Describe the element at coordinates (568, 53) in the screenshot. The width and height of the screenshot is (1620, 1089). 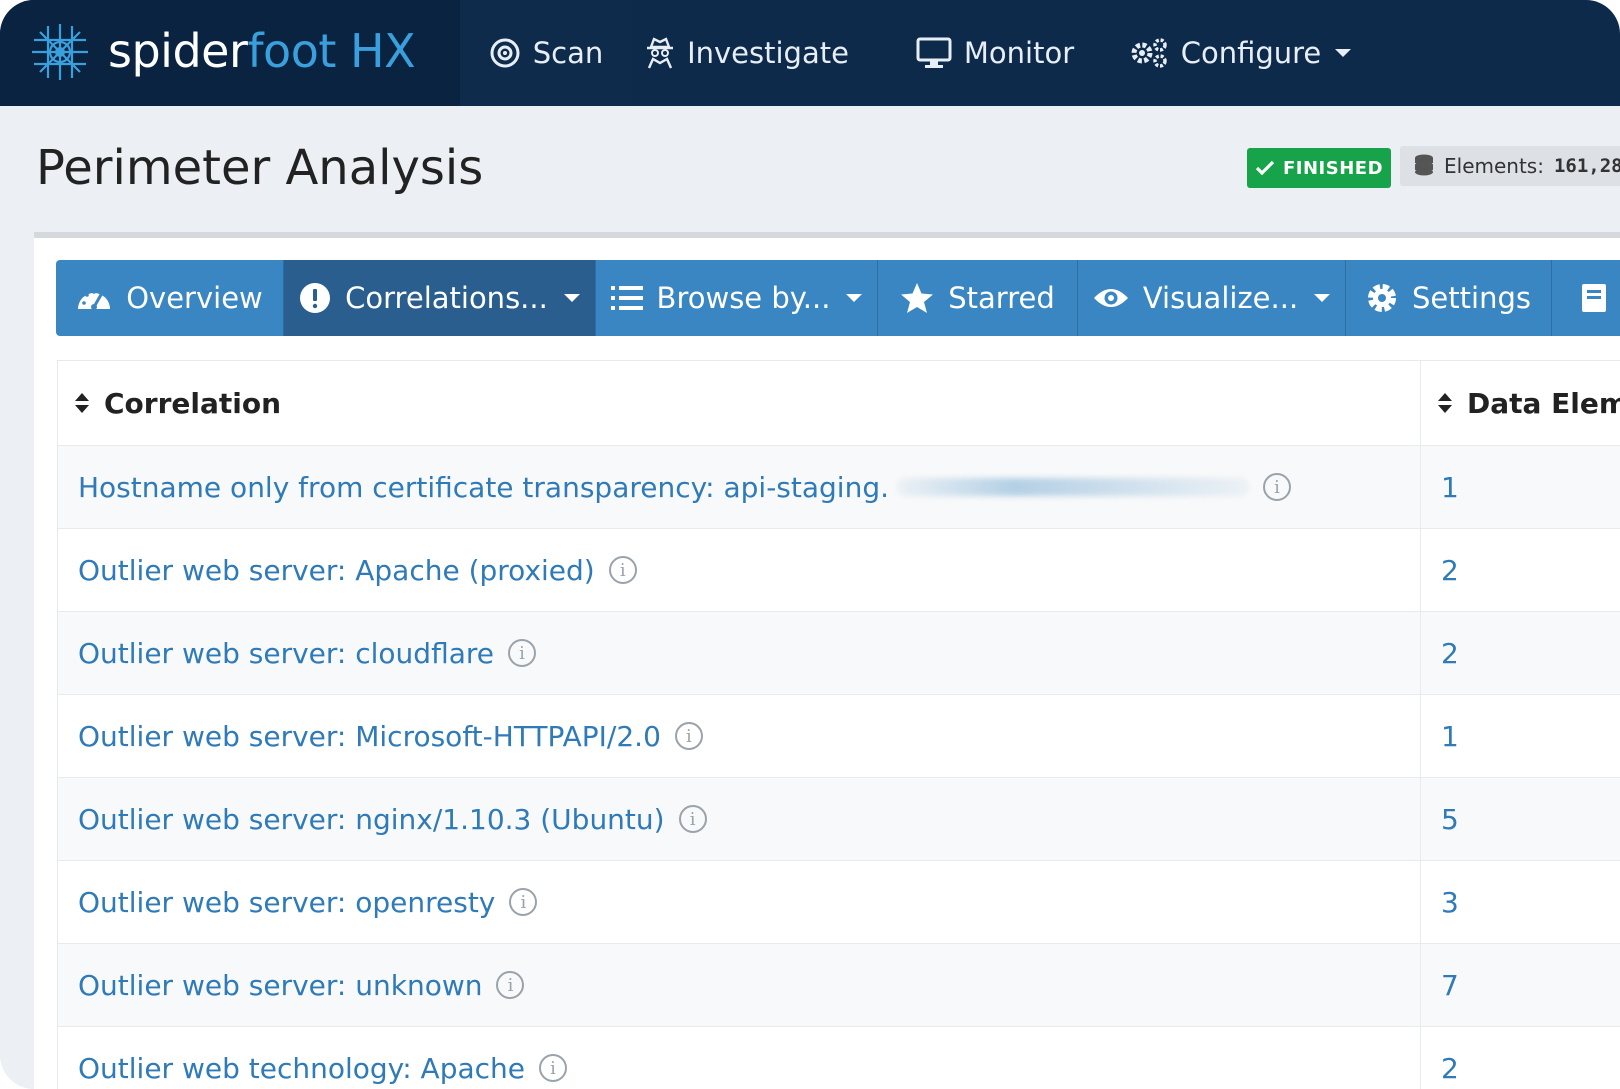
I see `nav-scan-label: Scan` at that location.